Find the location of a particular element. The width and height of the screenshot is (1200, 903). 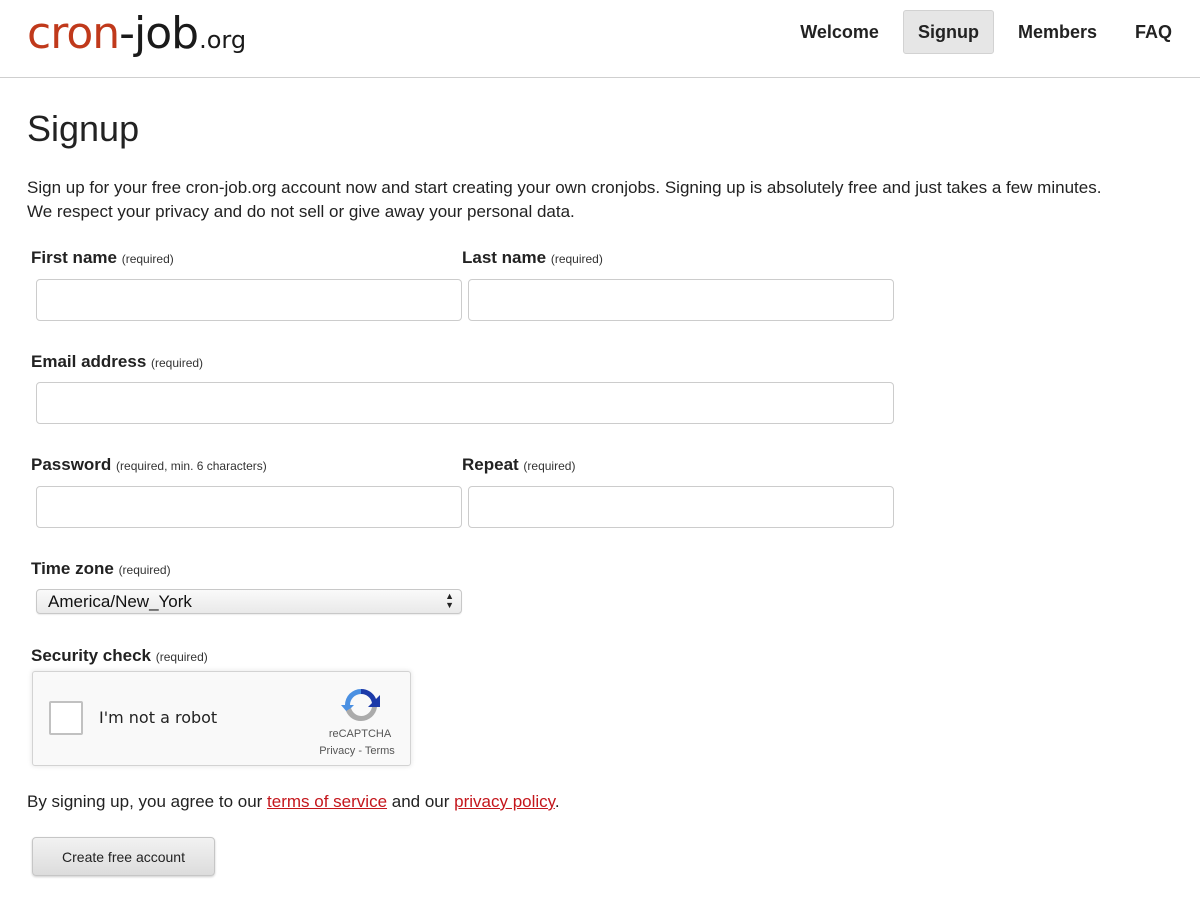

recaptcha-label: I'm not a robot is located at coordinates (158, 717).